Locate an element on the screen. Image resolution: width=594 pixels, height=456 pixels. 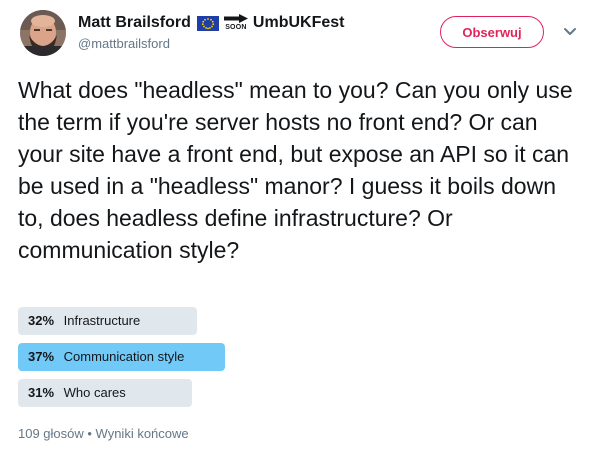
author-name: Matt Brailsford is located at coordinates (134, 22).